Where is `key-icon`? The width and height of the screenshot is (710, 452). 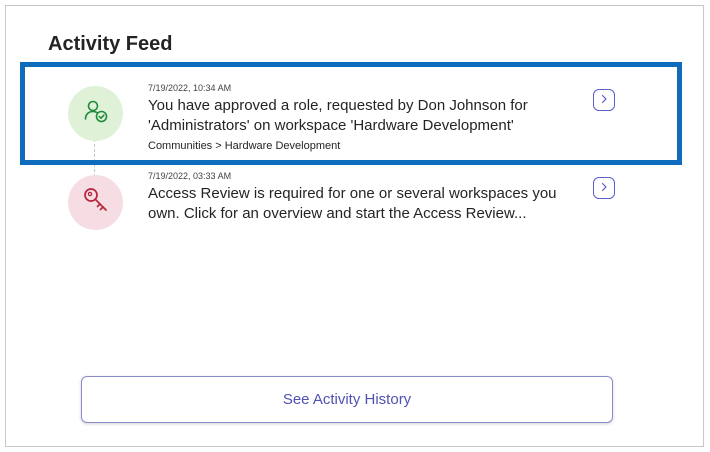
key-icon is located at coordinates (96, 202).